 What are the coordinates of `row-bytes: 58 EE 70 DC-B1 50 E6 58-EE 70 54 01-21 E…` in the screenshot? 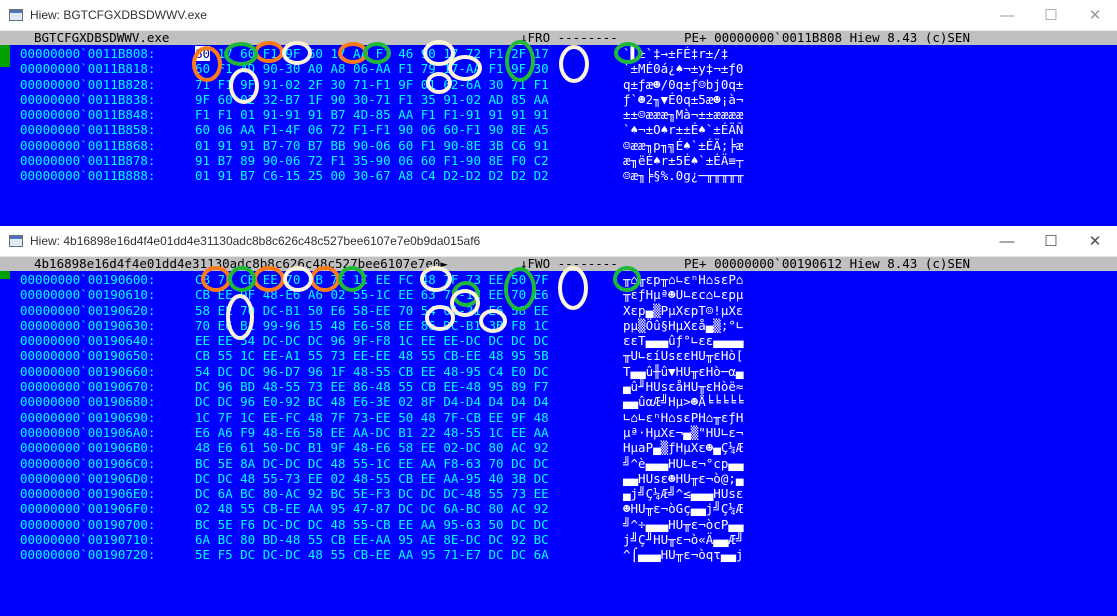 It's located at (372, 310).